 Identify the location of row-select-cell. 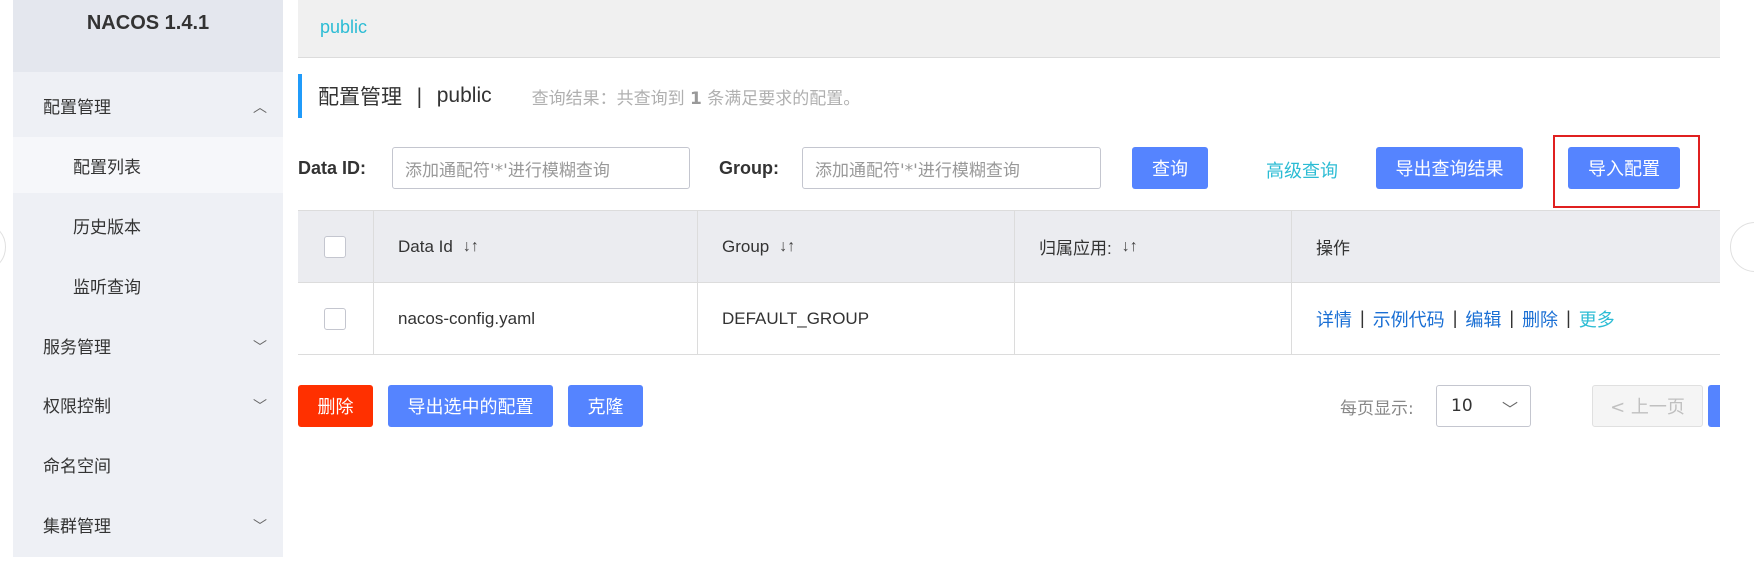
(336, 318).